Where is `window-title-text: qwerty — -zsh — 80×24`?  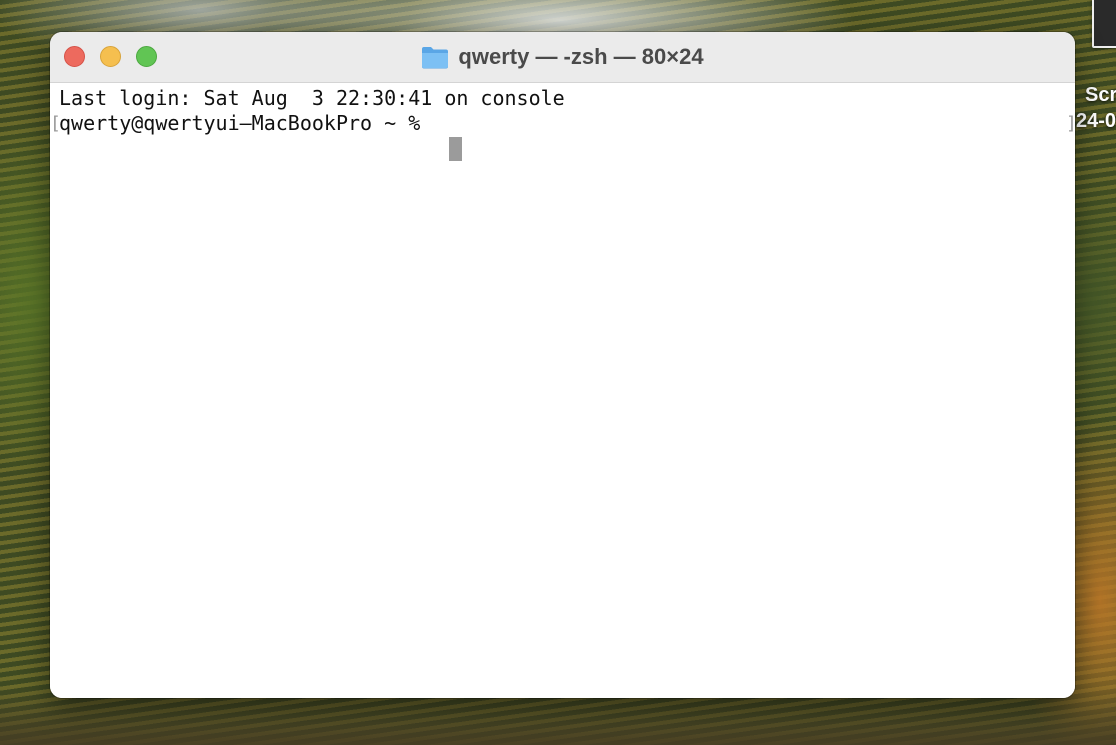 window-title-text: qwerty — -zsh — 80×24 is located at coordinates (581, 56).